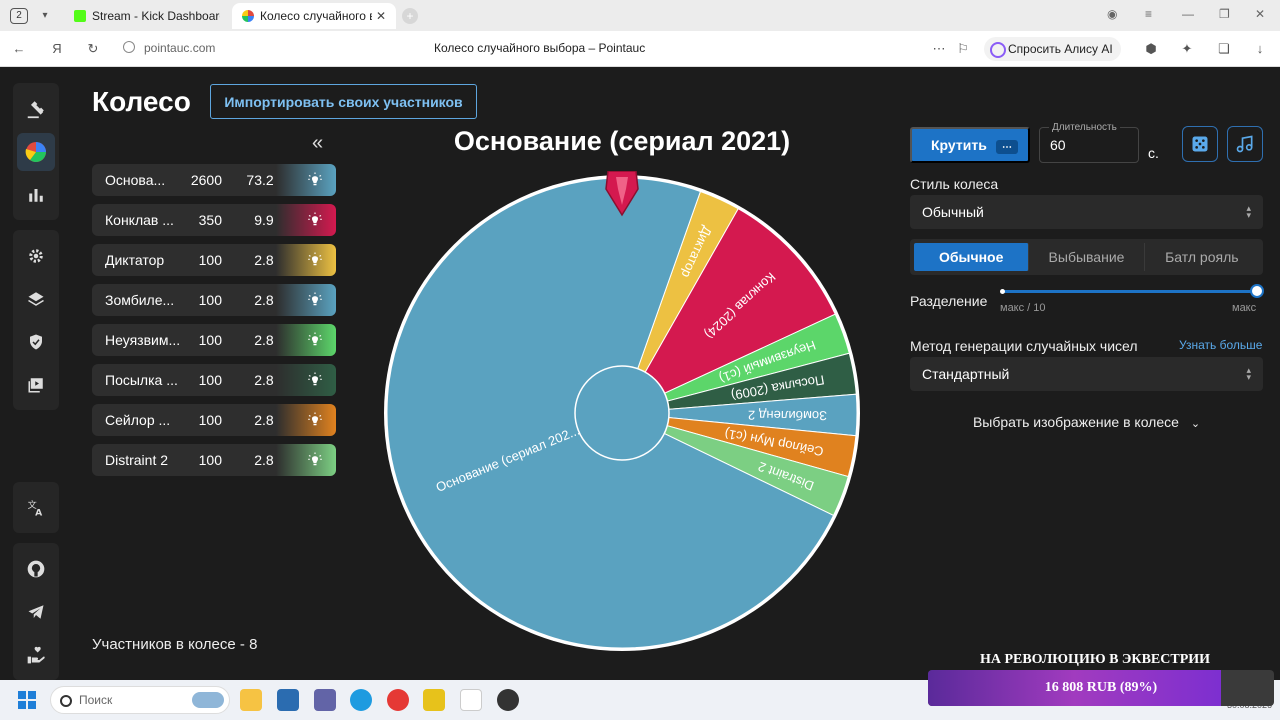  What do you see at coordinates (1257, 291) in the screenshot?
I see `split-slider-handle` at bounding box center [1257, 291].